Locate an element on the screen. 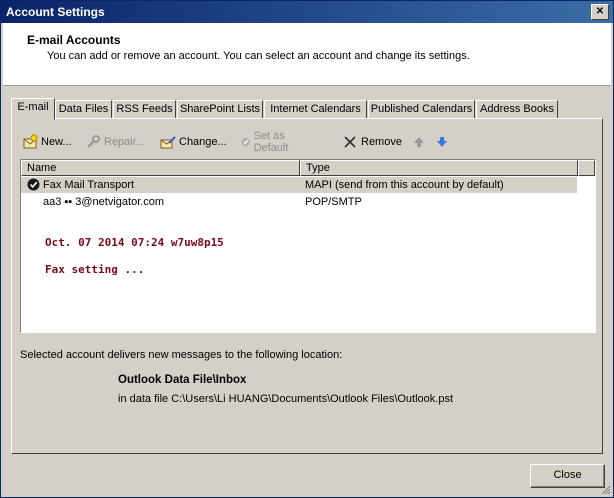 This screenshot has width=614, height=498. header-title: E-mail Accounts is located at coordinates (74, 40).